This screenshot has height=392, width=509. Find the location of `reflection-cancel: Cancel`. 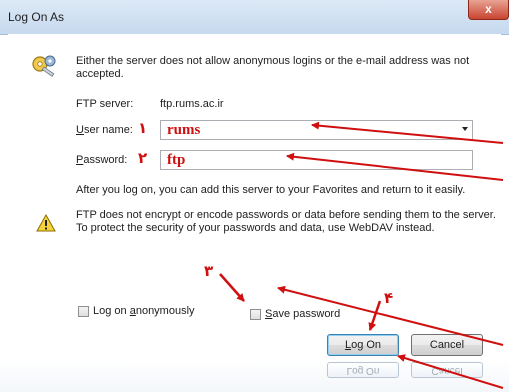

reflection-cancel: Cancel is located at coordinates (447, 370).